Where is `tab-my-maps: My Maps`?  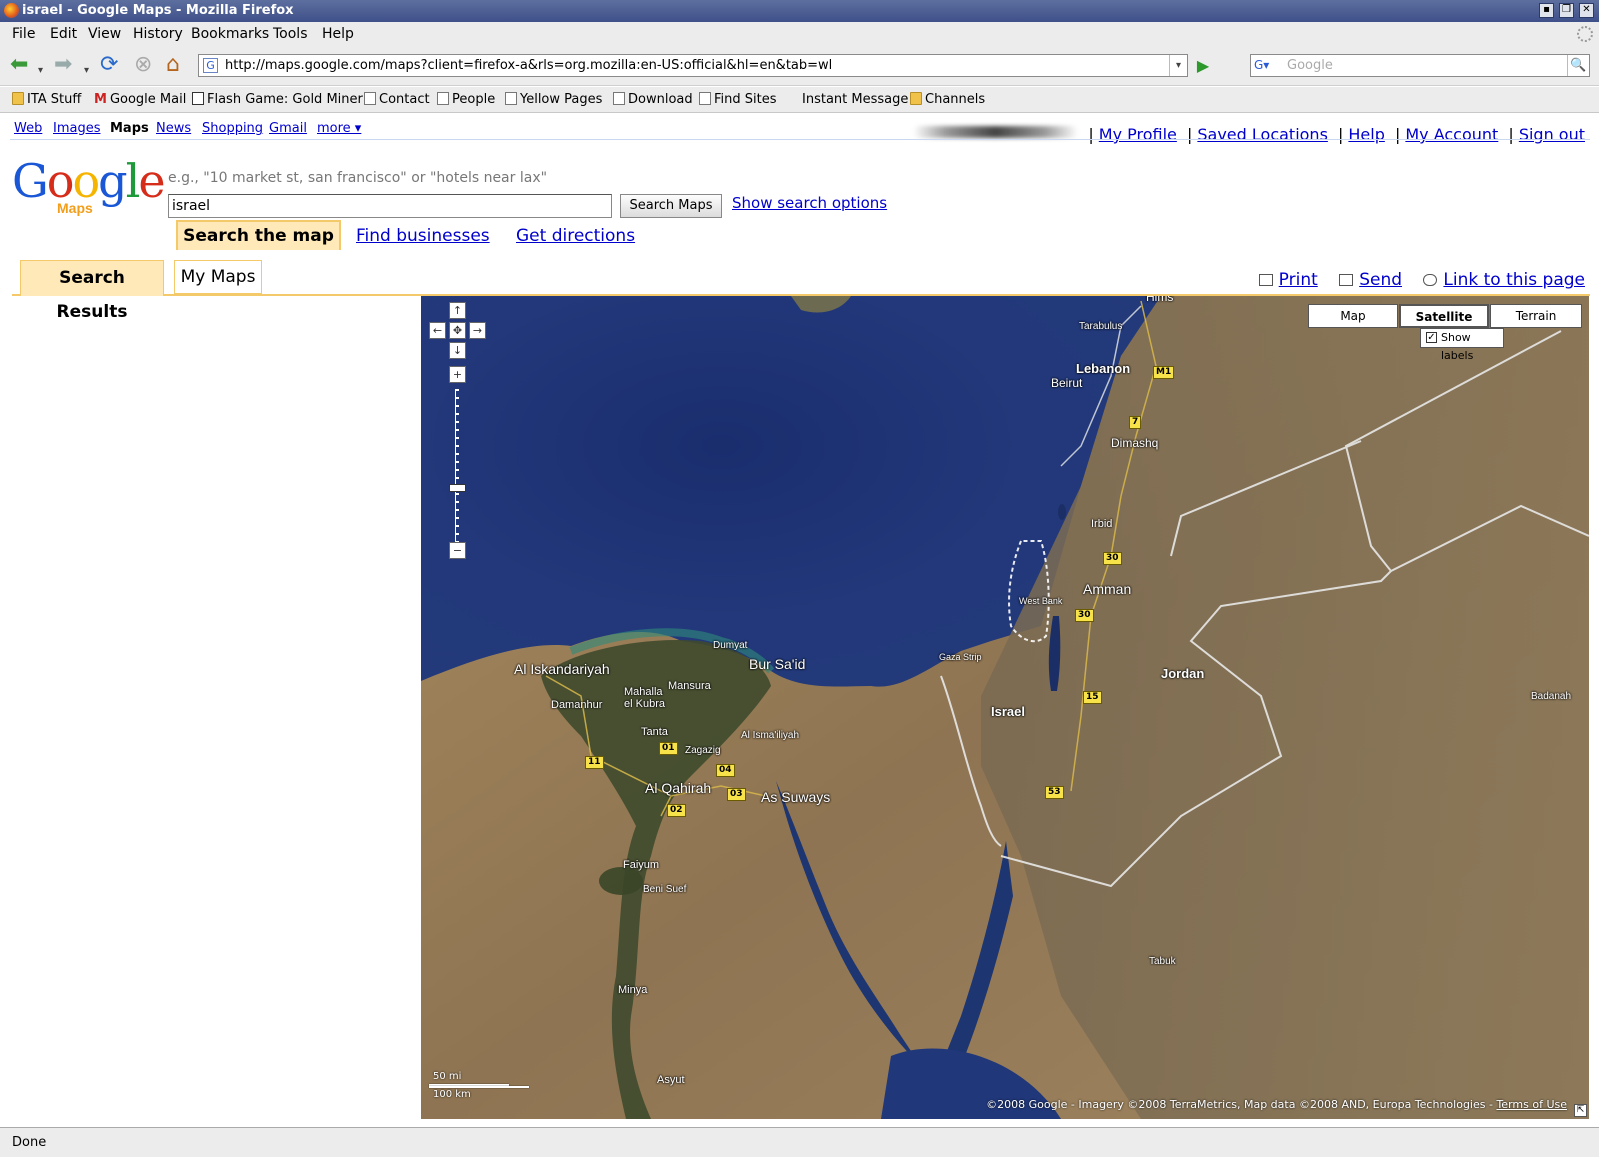 tab-my-maps: My Maps is located at coordinates (218, 277).